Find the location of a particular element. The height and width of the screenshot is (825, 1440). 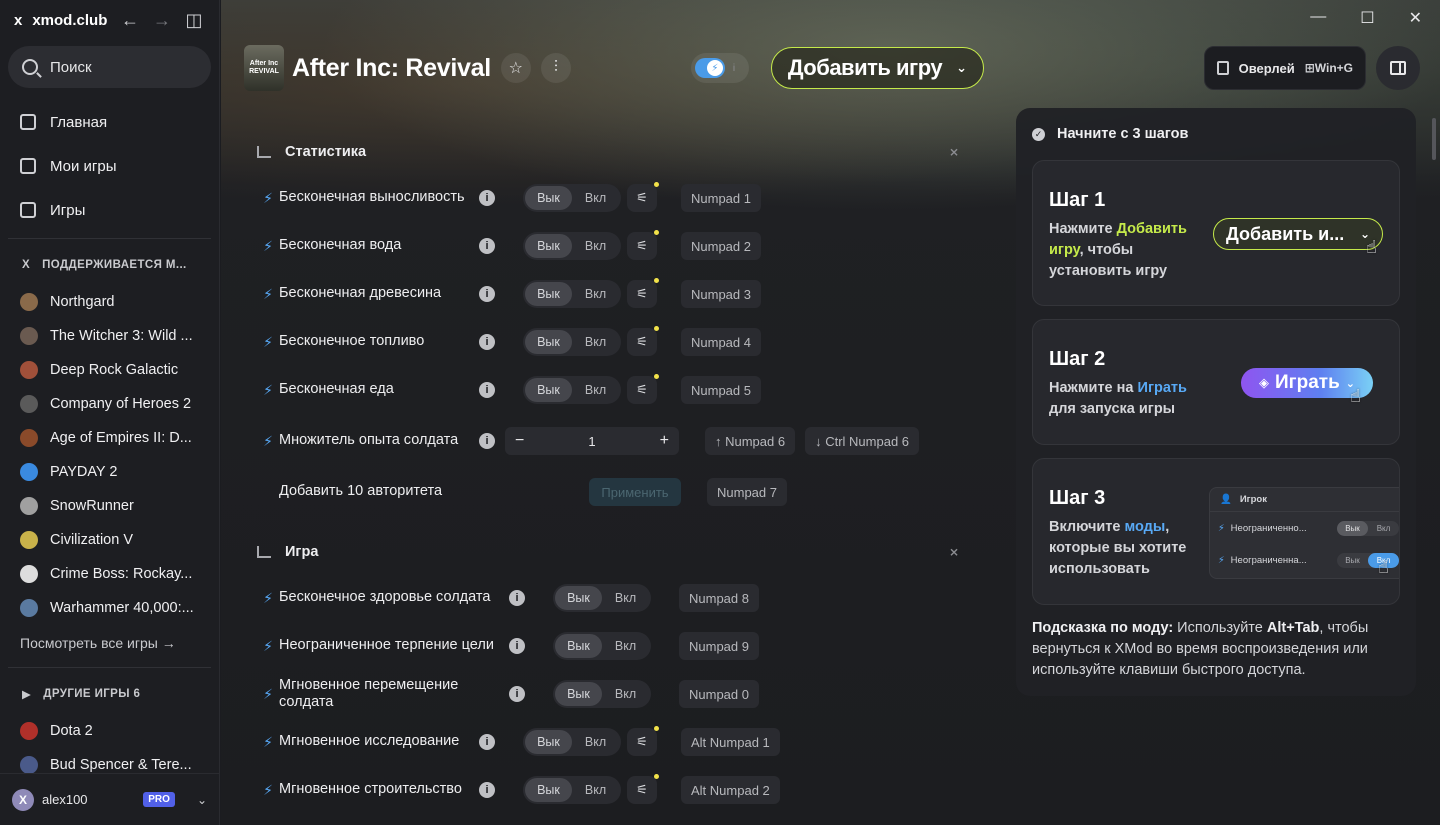

increment-button: + is located at coordinates (664, 441).